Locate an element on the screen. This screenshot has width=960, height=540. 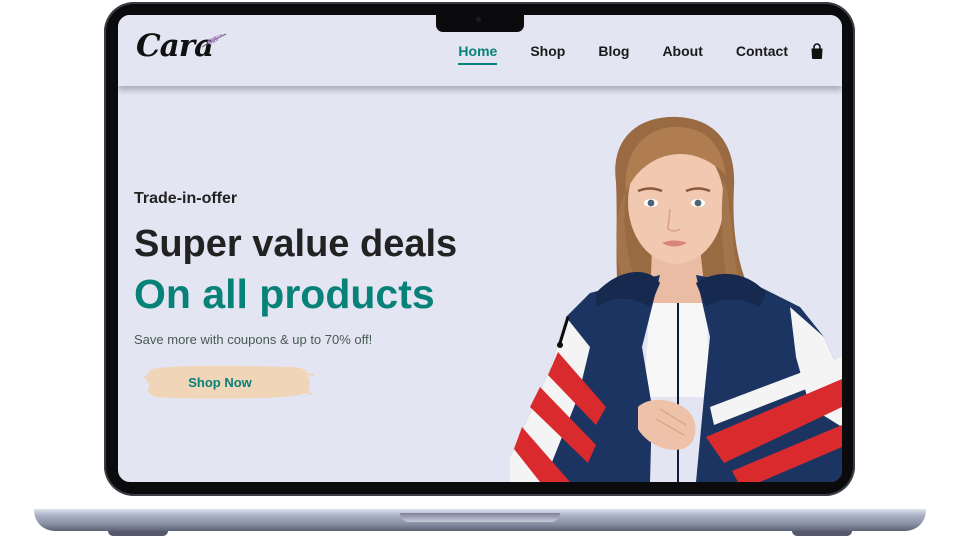
nav-contact: Contact is located at coordinates (762, 51).